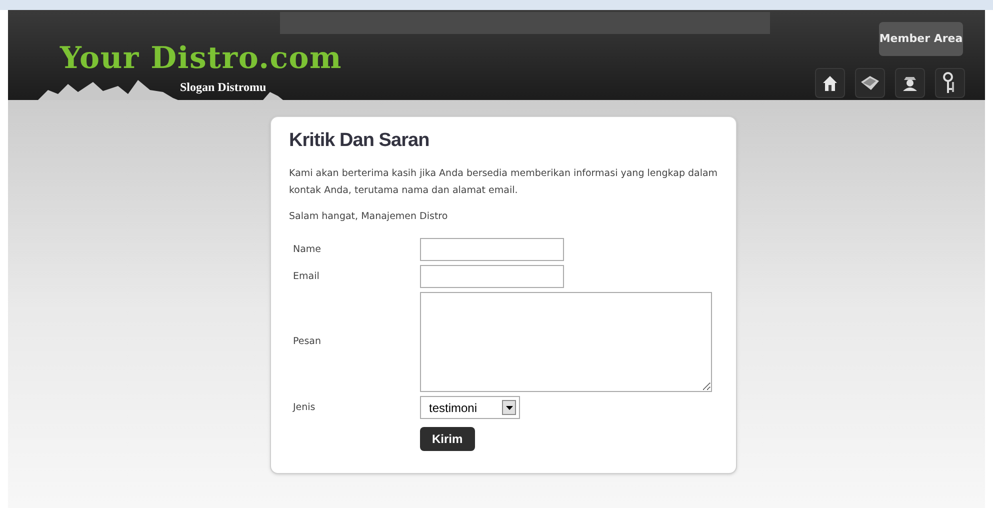 The image size is (993, 508). Describe the element at coordinates (566, 342) in the screenshot. I see `message-field` at that location.